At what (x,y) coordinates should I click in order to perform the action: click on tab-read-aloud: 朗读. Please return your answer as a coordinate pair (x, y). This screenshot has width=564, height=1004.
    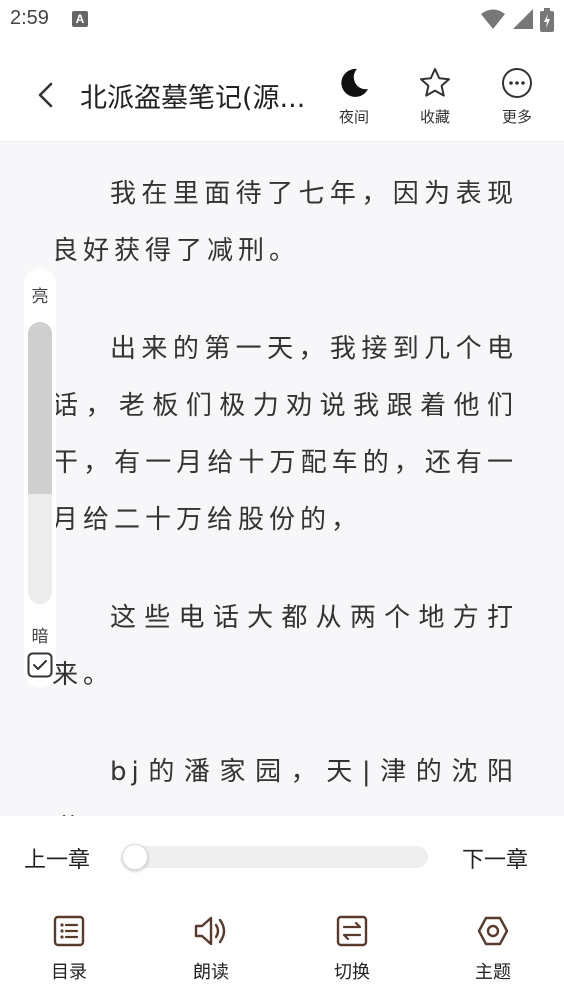
    Looking at the image, I should click on (211, 949).